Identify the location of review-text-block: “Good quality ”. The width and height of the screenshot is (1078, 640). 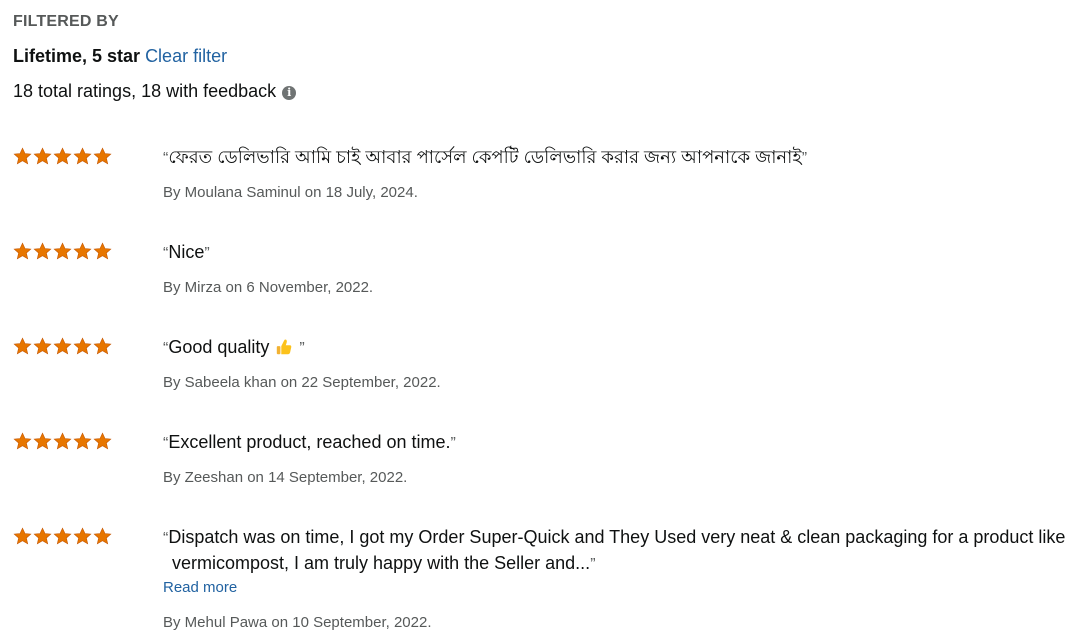
(615, 348).